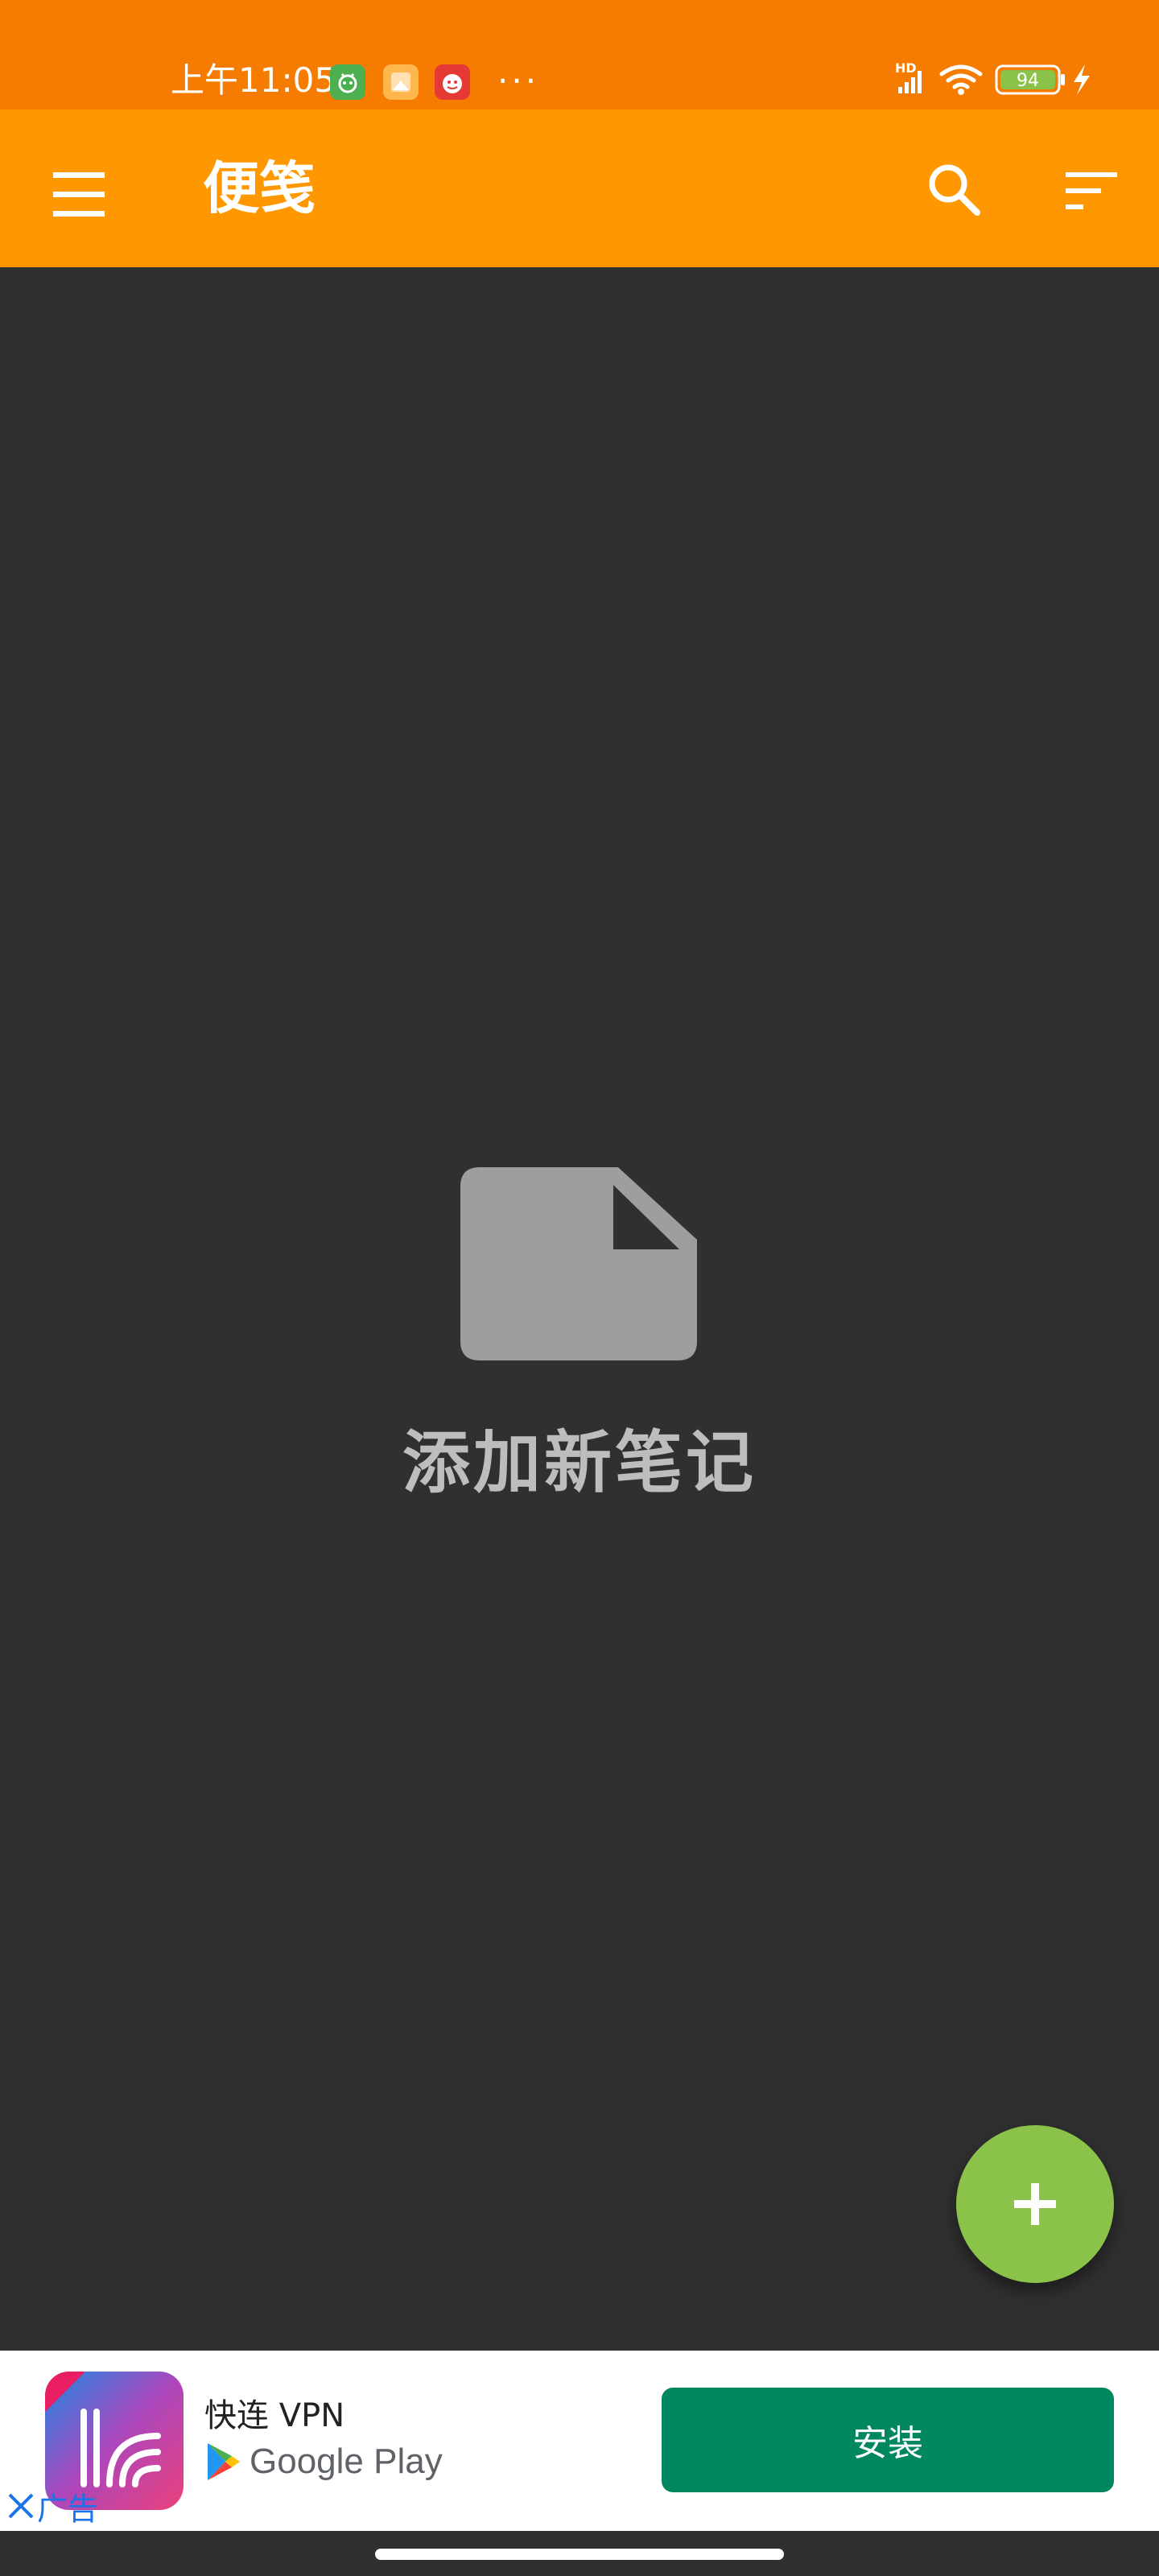 The image size is (1159, 2576). What do you see at coordinates (888, 2440) in the screenshot?
I see `install-button: 安装` at bounding box center [888, 2440].